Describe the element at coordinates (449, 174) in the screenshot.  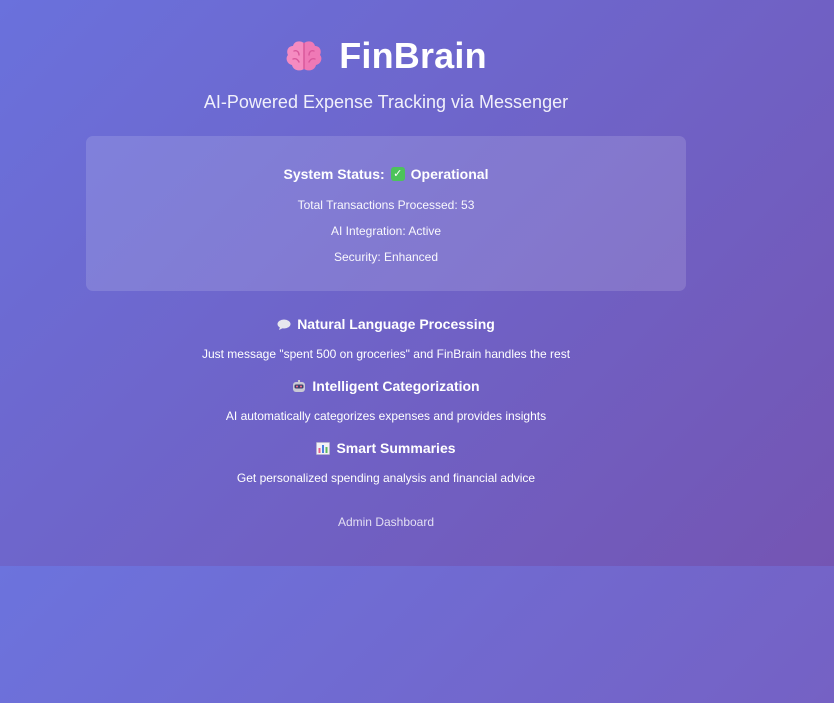
I see `status-value: Operational` at that location.